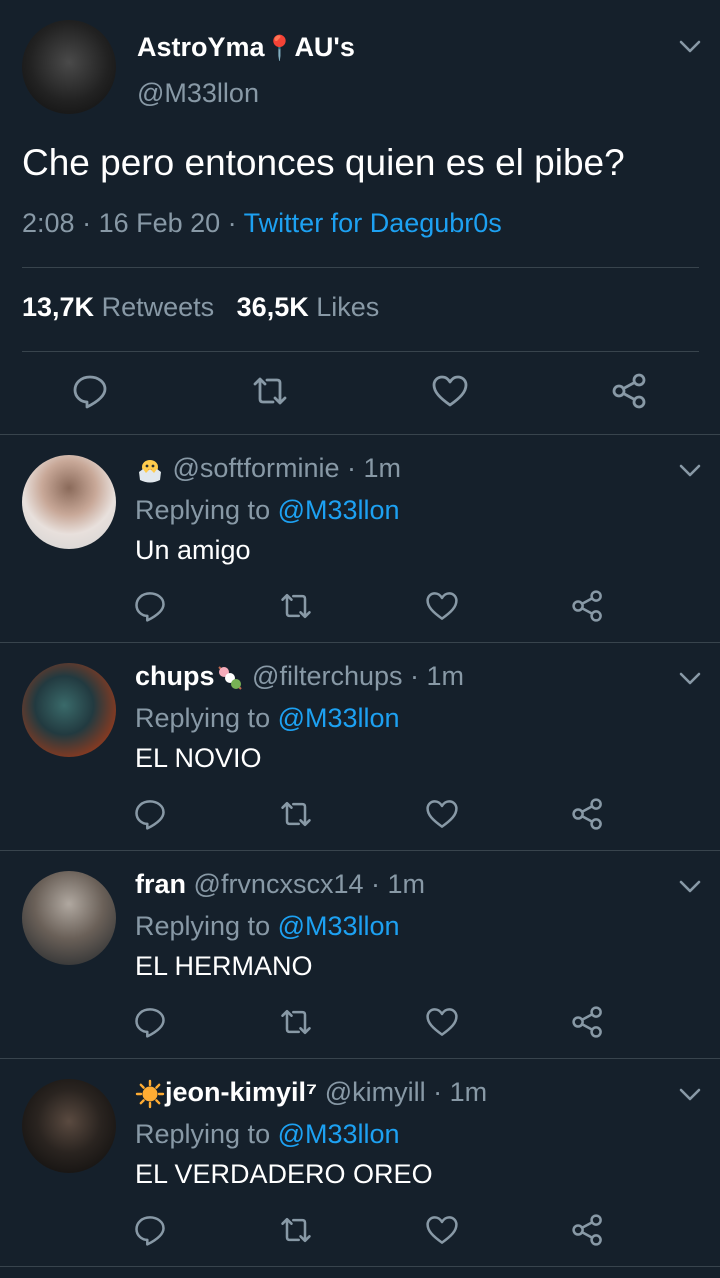 The height and width of the screenshot is (1278, 720). What do you see at coordinates (375, 1092) in the screenshot?
I see `reply-handle: @kimyill` at bounding box center [375, 1092].